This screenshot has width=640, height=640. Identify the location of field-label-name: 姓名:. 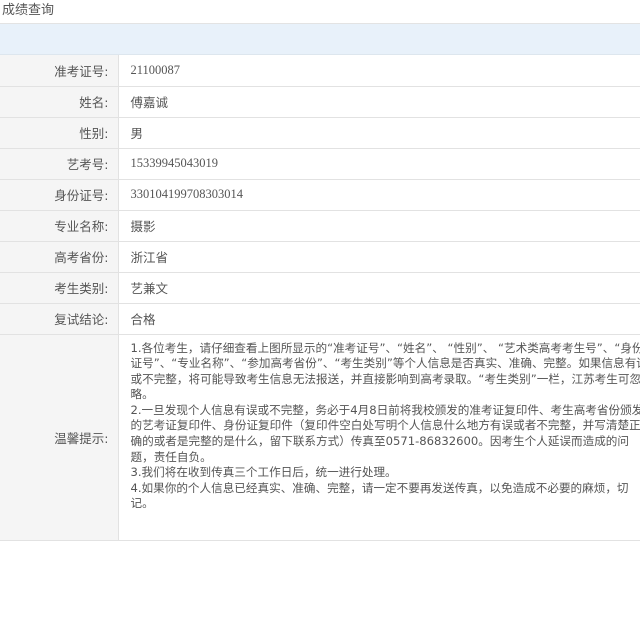
(59, 102).